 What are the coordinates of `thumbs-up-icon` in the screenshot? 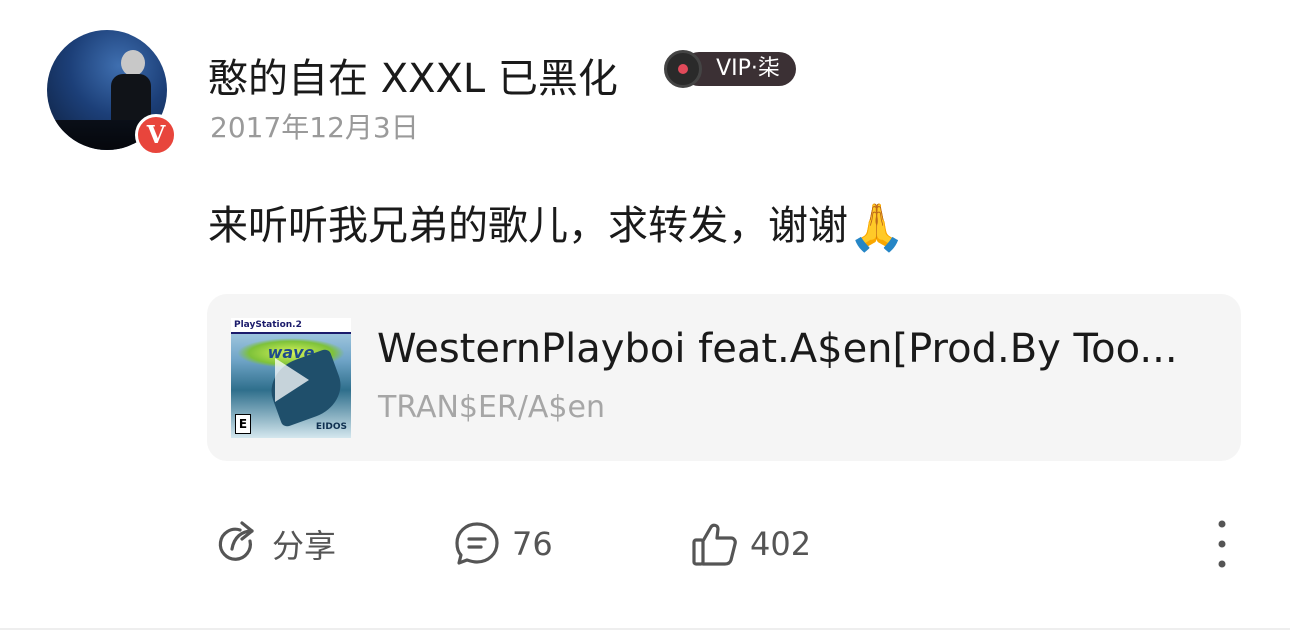 It's located at (714, 544).